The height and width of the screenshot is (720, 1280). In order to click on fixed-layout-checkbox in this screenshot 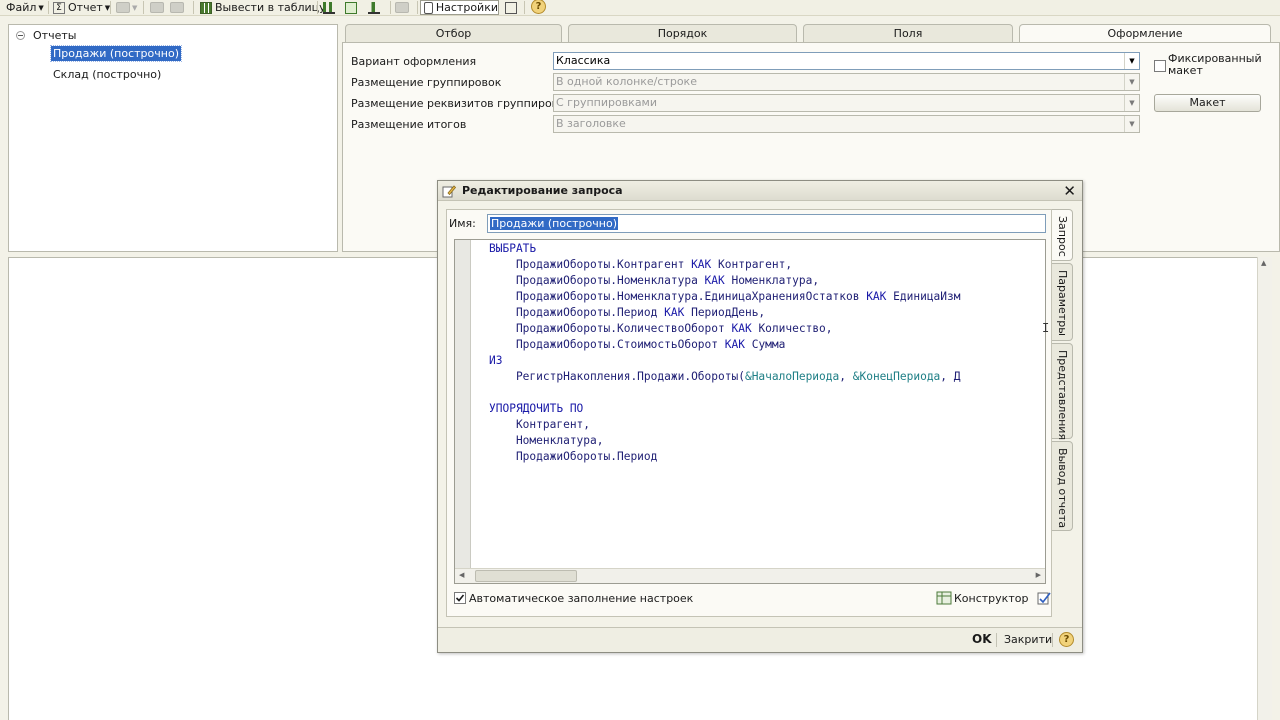, I will do `click(1160, 66)`.